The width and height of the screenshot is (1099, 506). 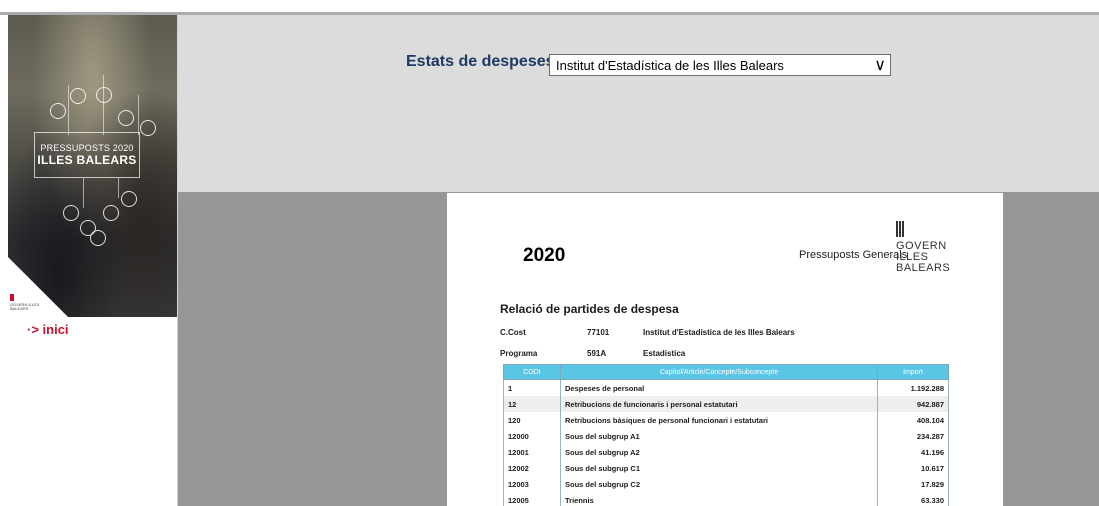 I want to click on chevron-down-icon: ∨, so click(x=880, y=65).